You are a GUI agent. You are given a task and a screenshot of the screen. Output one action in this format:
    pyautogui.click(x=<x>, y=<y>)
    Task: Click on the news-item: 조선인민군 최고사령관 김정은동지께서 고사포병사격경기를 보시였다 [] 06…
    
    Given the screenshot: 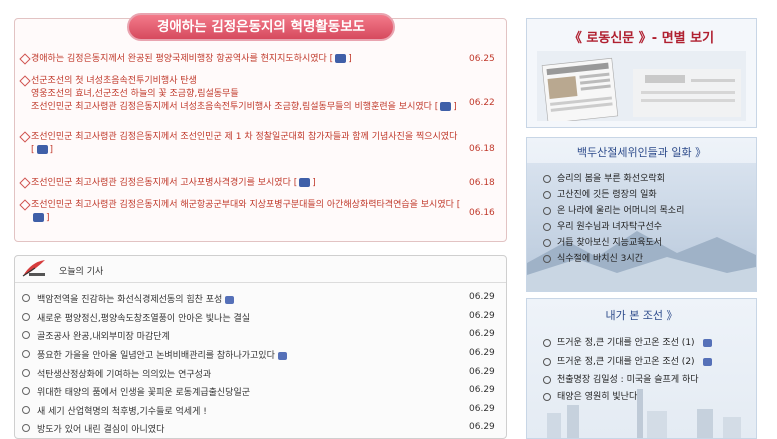 What is the action you would take?
    pyautogui.click(x=260, y=184)
    